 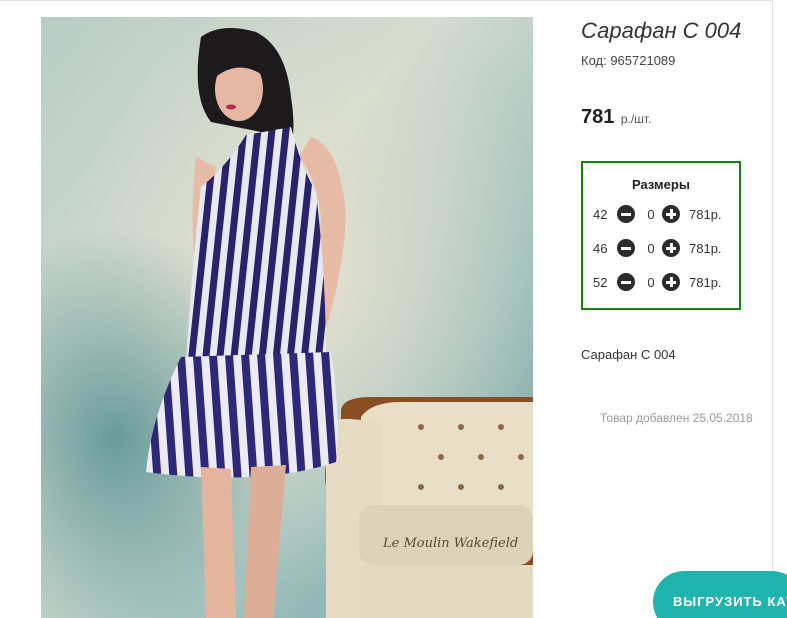 I want to click on size-row-46: 46 0 781р., so click(x=666, y=249).